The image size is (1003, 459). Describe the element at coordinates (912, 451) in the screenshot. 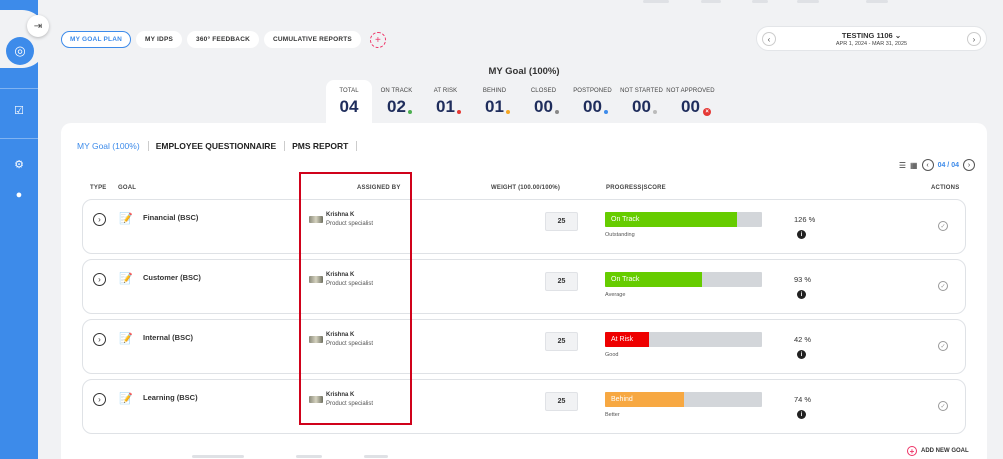

I see `plus-icon: +` at that location.